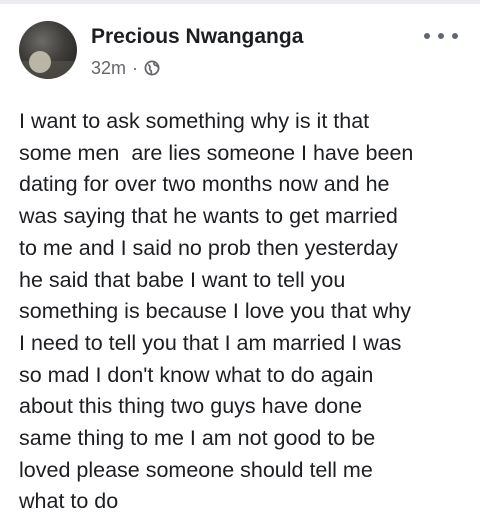 This screenshot has width=480, height=518. I want to click on author-avatar, so click(48, 50).